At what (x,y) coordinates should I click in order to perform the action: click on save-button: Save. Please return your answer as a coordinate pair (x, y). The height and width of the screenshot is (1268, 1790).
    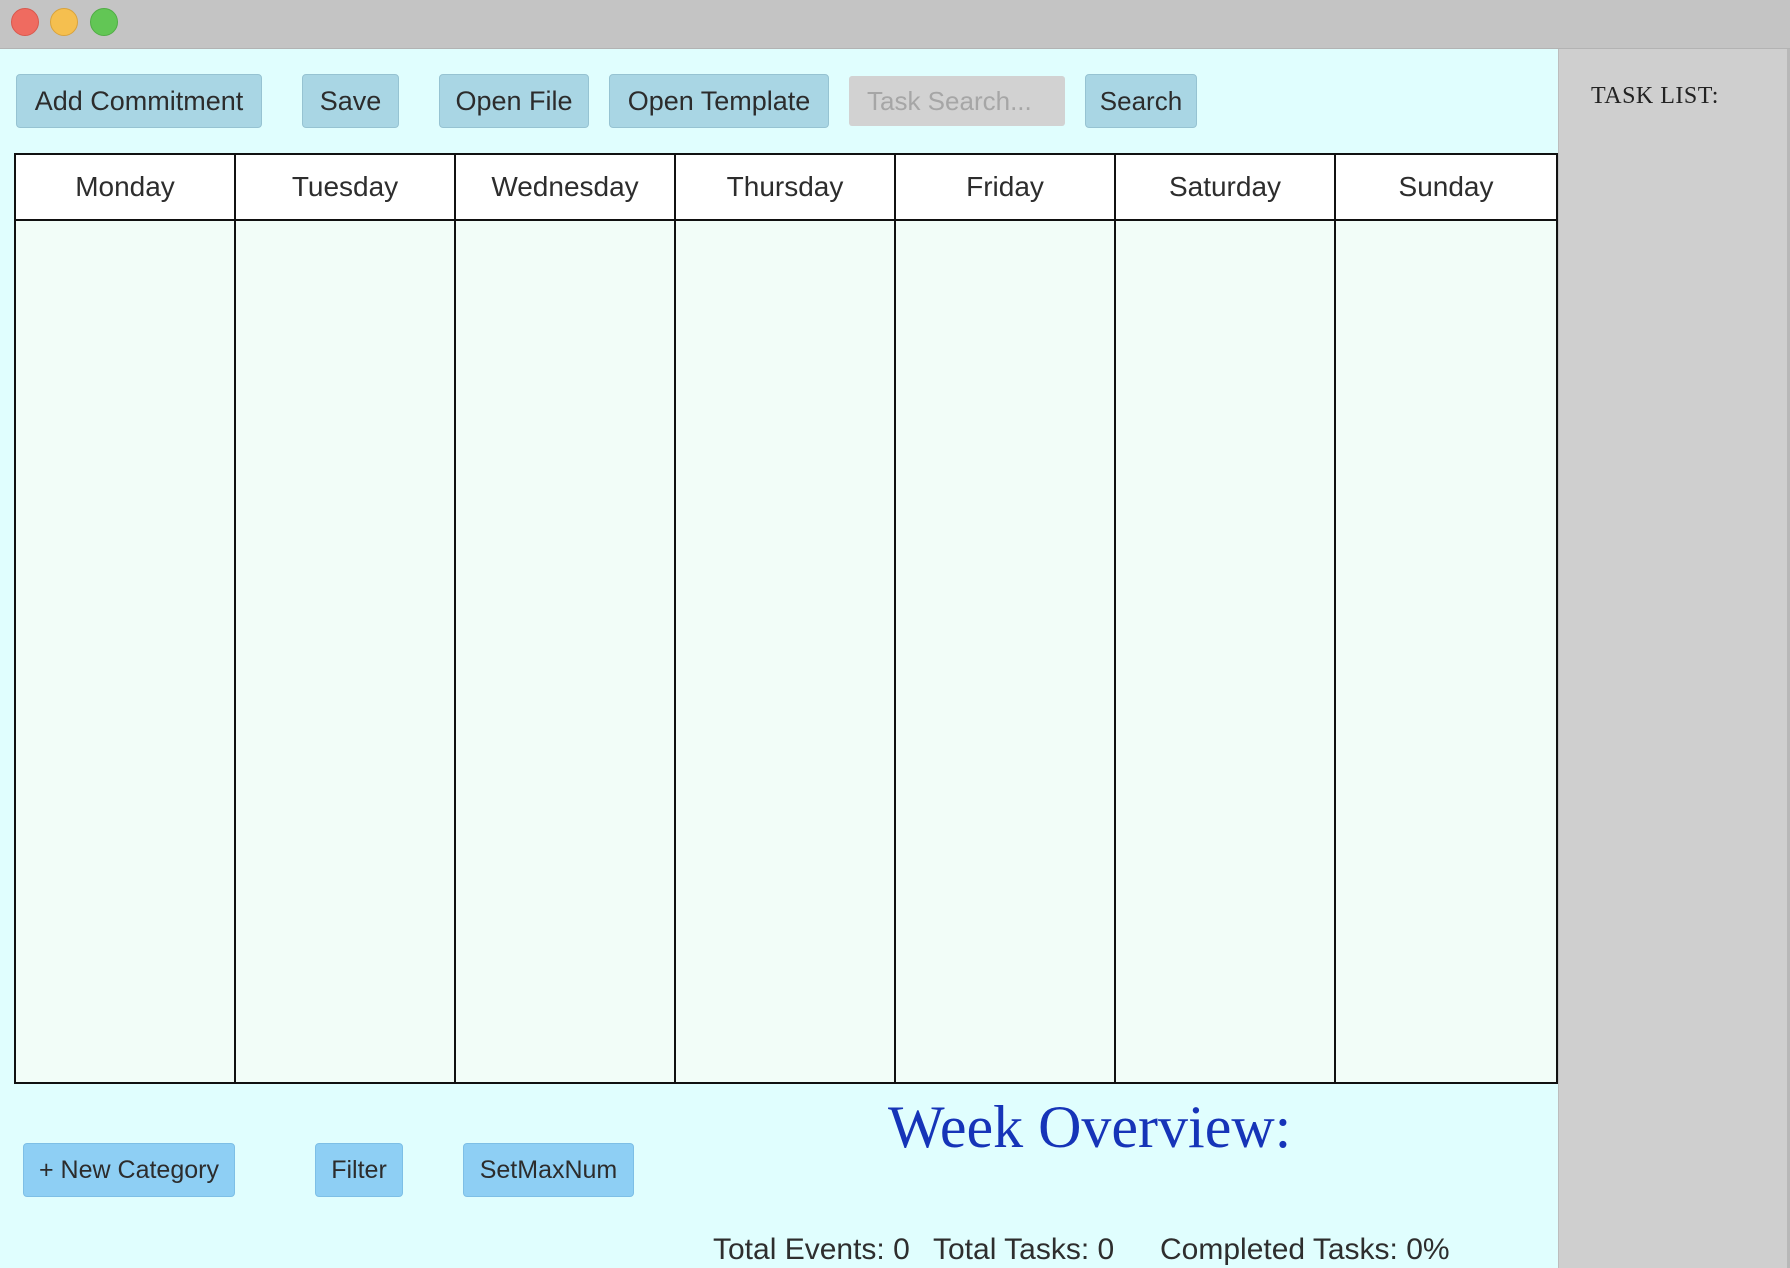
    Looking at the image, I should click on (350, 101).